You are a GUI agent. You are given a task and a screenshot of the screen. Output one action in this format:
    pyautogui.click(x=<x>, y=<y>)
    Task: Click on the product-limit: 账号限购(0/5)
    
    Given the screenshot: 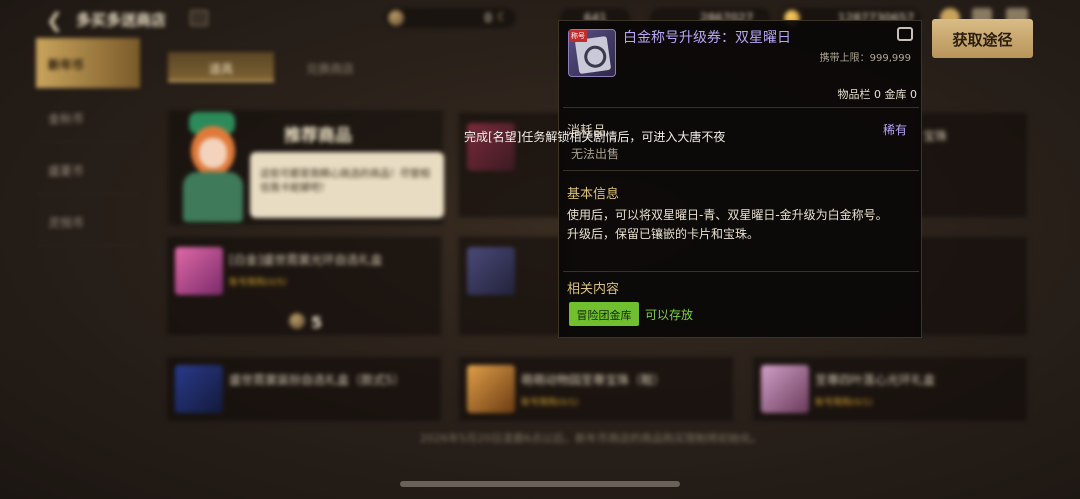 What is the action you would take?
    pyautogui.click(x=258, y=283)
    